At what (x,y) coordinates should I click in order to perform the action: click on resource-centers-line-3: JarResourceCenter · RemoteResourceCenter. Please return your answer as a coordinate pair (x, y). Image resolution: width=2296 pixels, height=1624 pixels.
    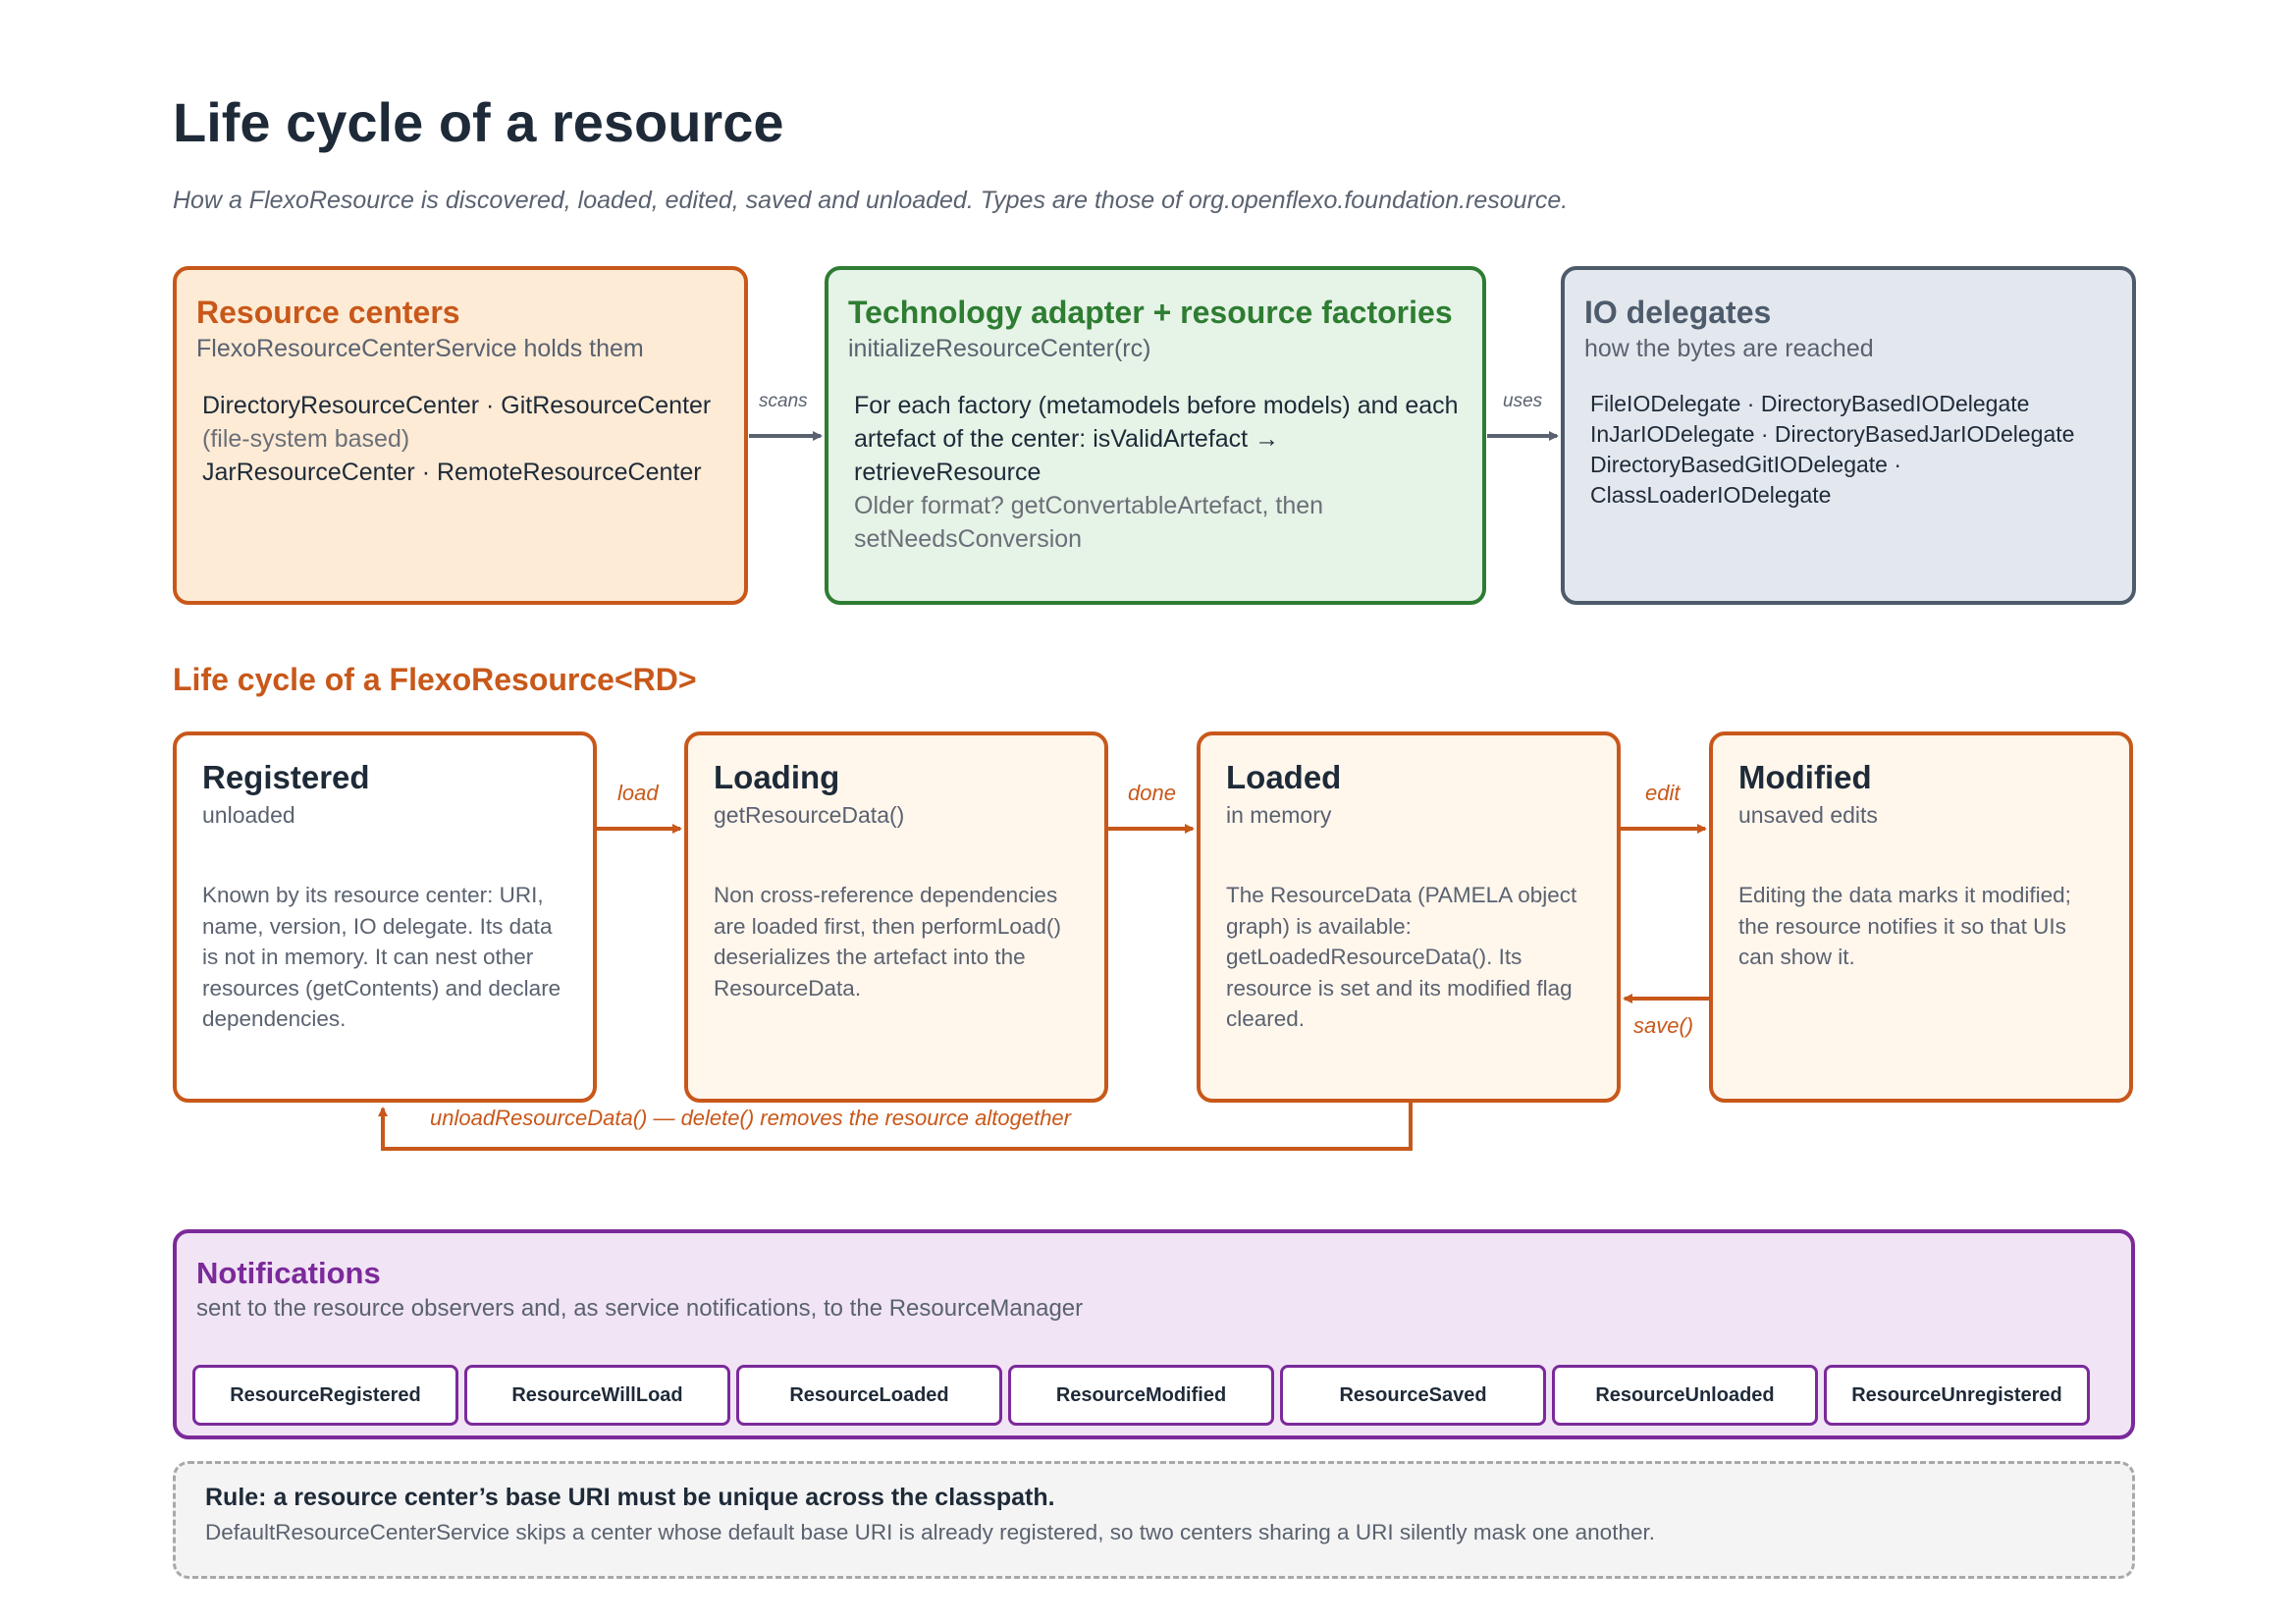
    Looking at the image, I should click on (452, 473).